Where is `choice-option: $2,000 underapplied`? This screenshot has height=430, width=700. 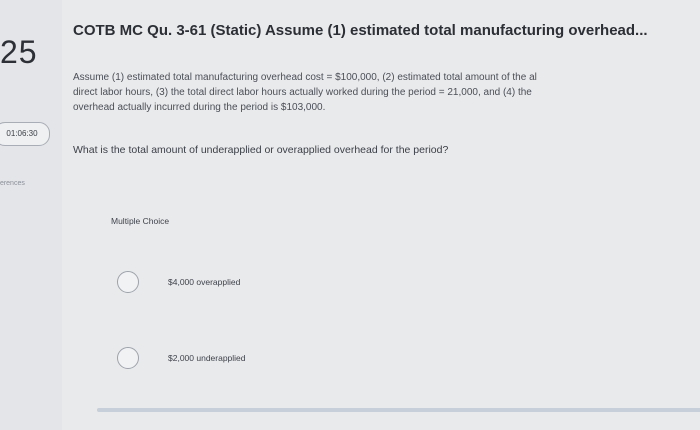 choice-option: $2,000 underapplied is located at coordinates (247, 360).